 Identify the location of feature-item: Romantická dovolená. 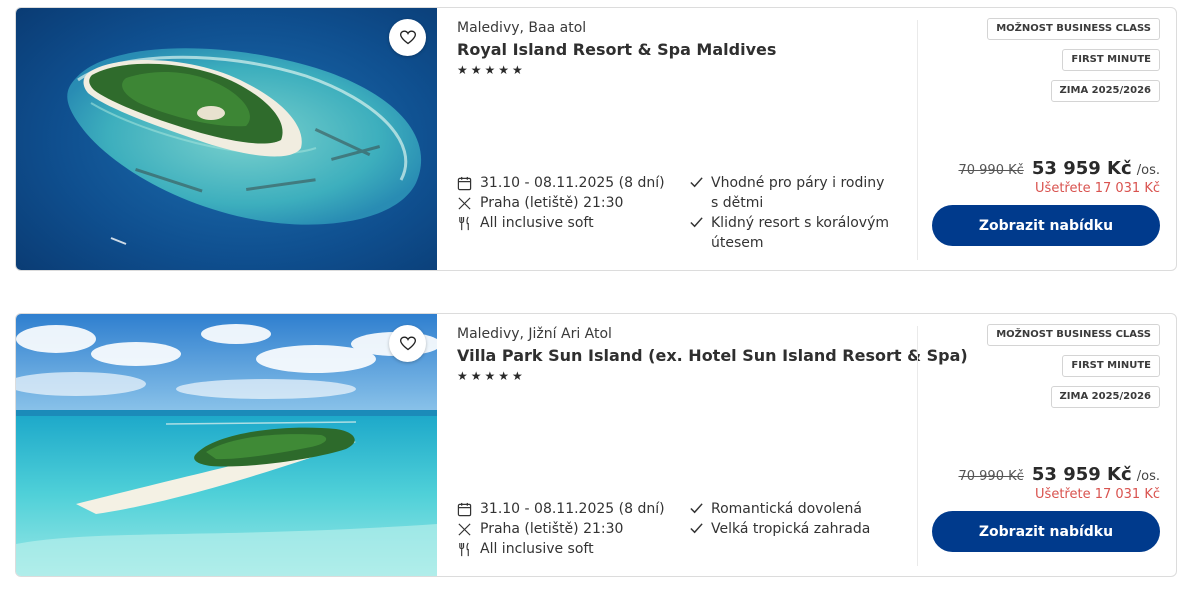
(791, 509).